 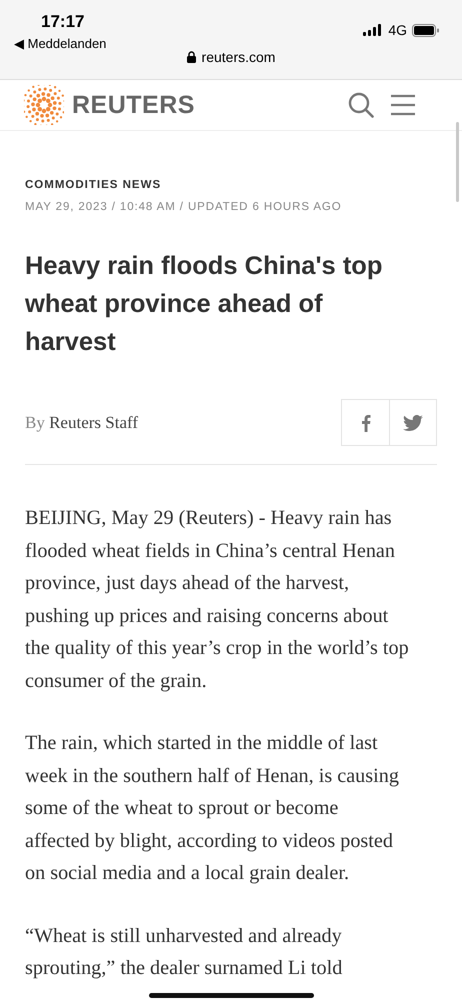 I want to click on menu-icon, so click(x=403, y=105).